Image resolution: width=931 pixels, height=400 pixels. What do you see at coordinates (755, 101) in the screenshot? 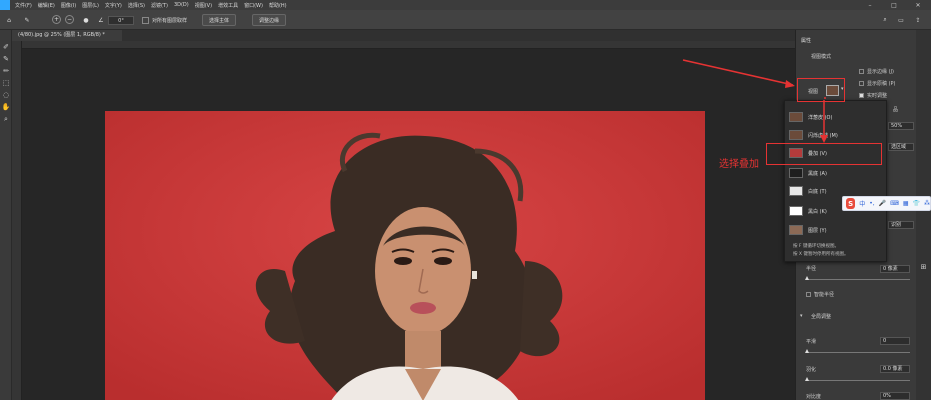
I see `annotation-arrows` at bounding box center [755, 101].